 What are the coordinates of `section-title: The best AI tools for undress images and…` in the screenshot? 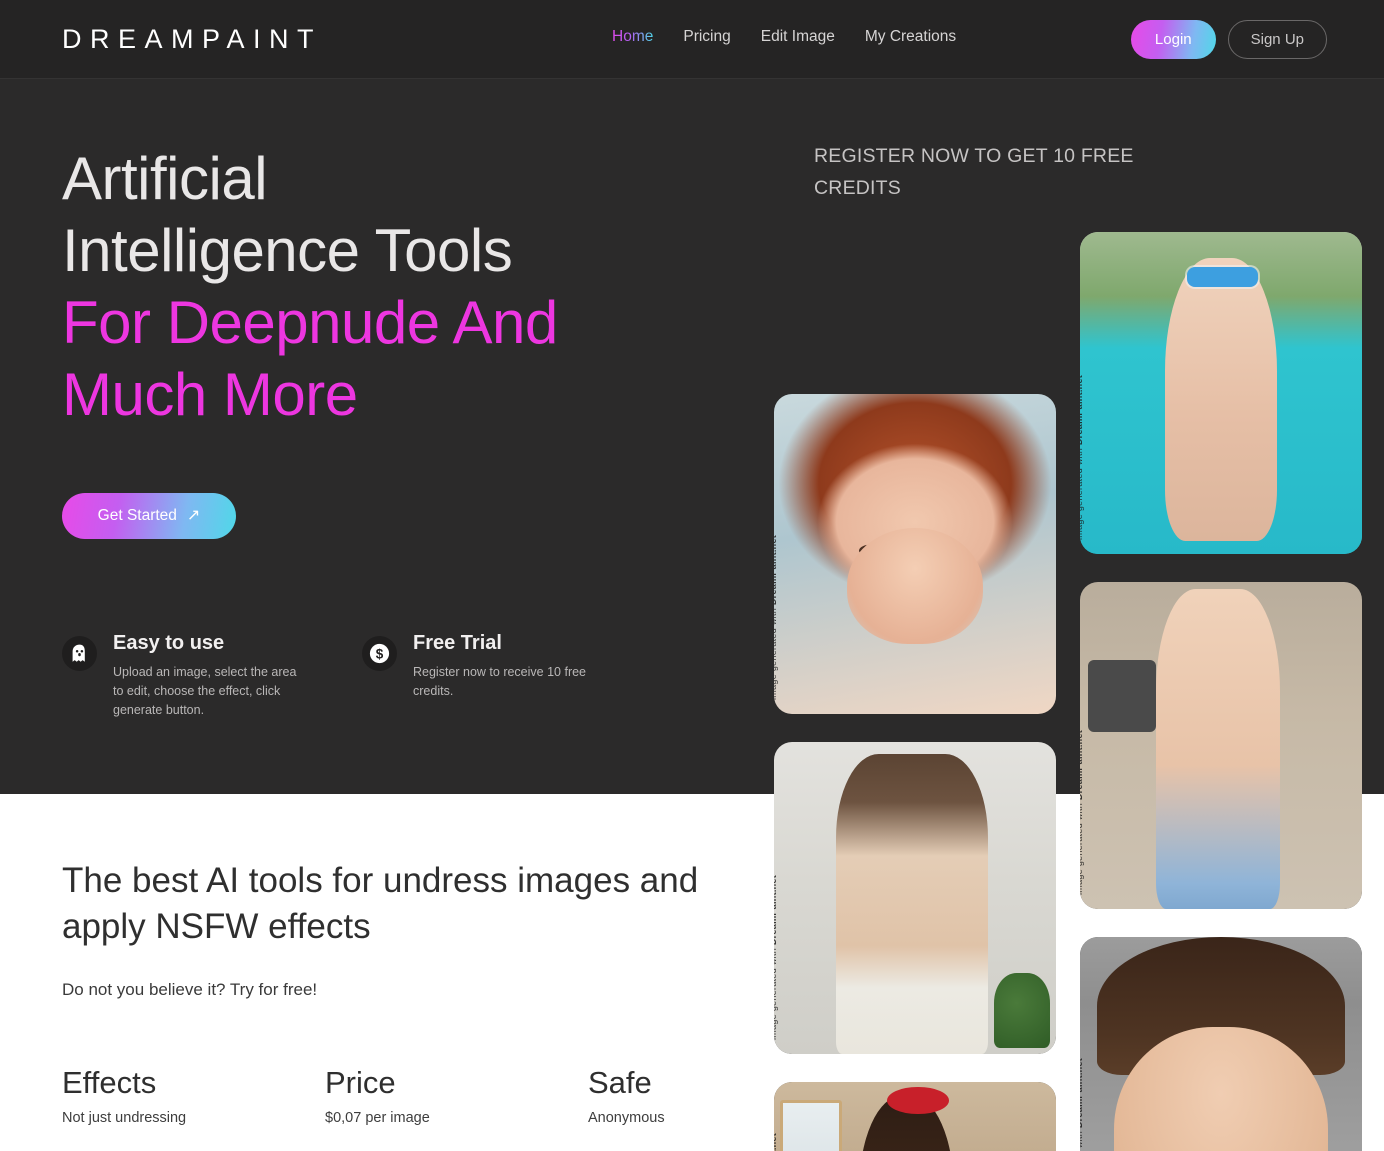 It's located at (380, 903).